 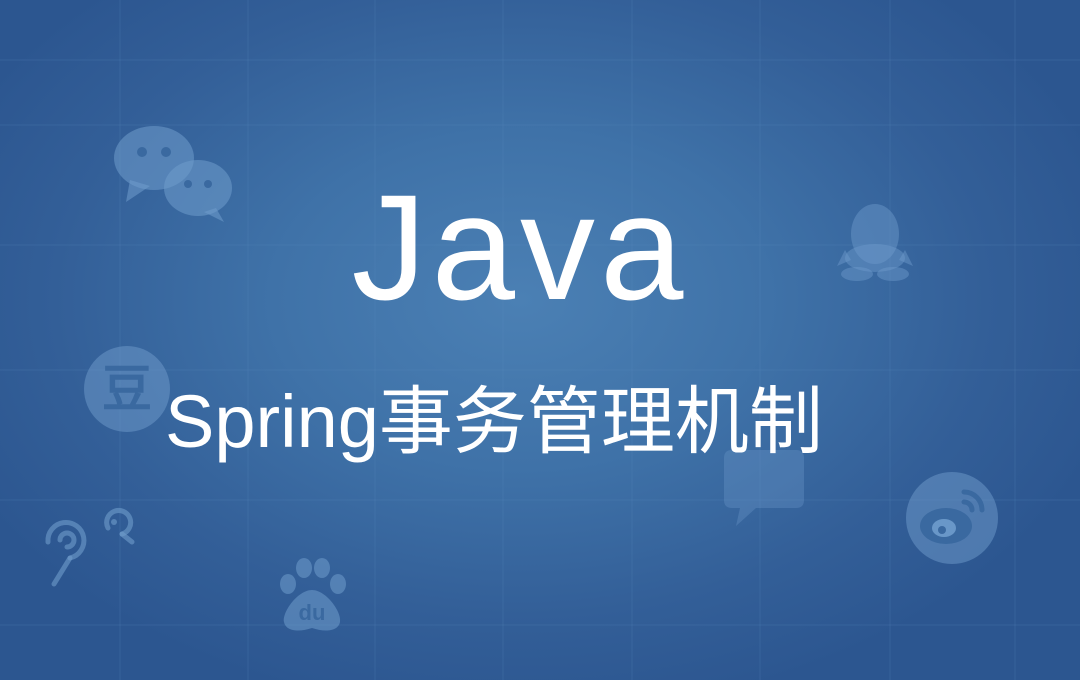 I want to click on weibo-icon, so click(x=952, y=518).